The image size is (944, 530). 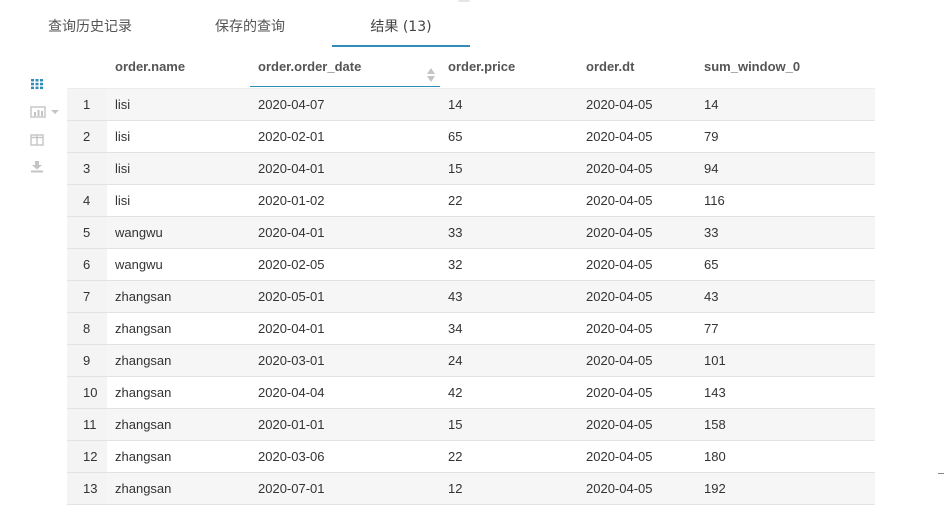 I want to click on column-header-price: order.price, so click(x=509, y=67).